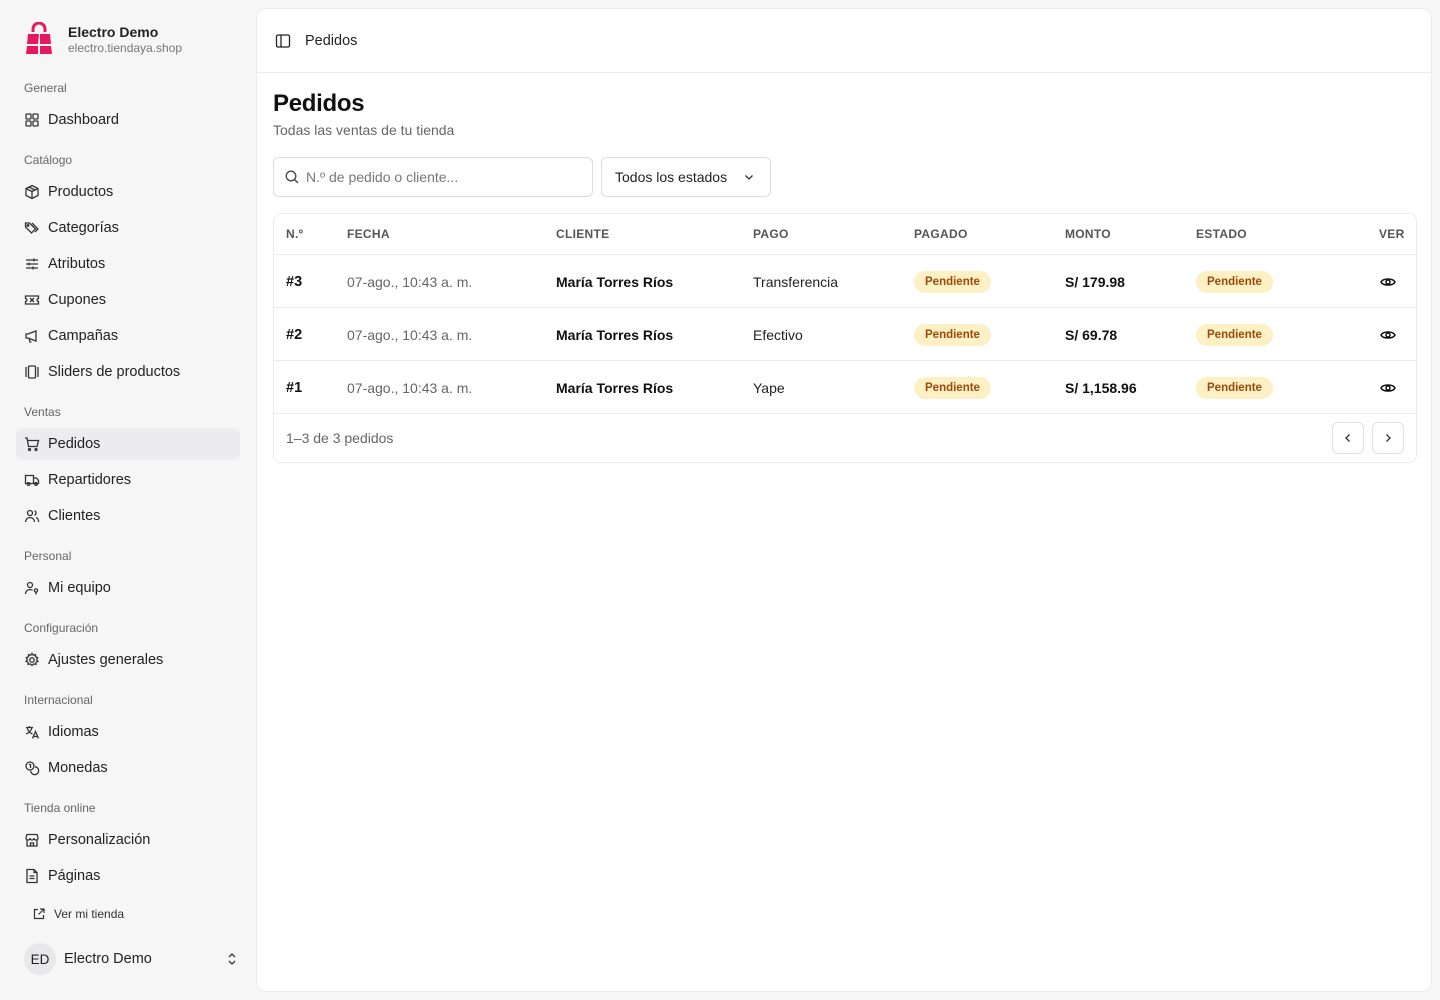  Describe the element at coordinates (128, 228) in the screenshot. I see `sidebar-item-categorias: Categorías` at that location.